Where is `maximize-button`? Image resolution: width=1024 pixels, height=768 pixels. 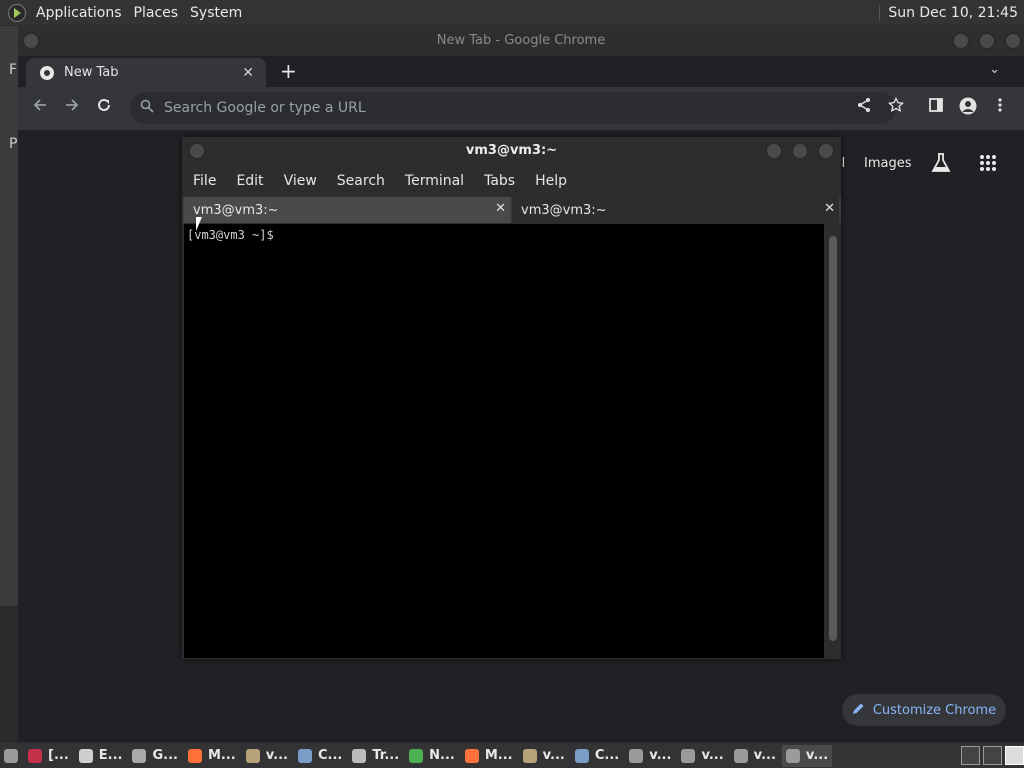
maximize-button is located at coordinates (987, 41).